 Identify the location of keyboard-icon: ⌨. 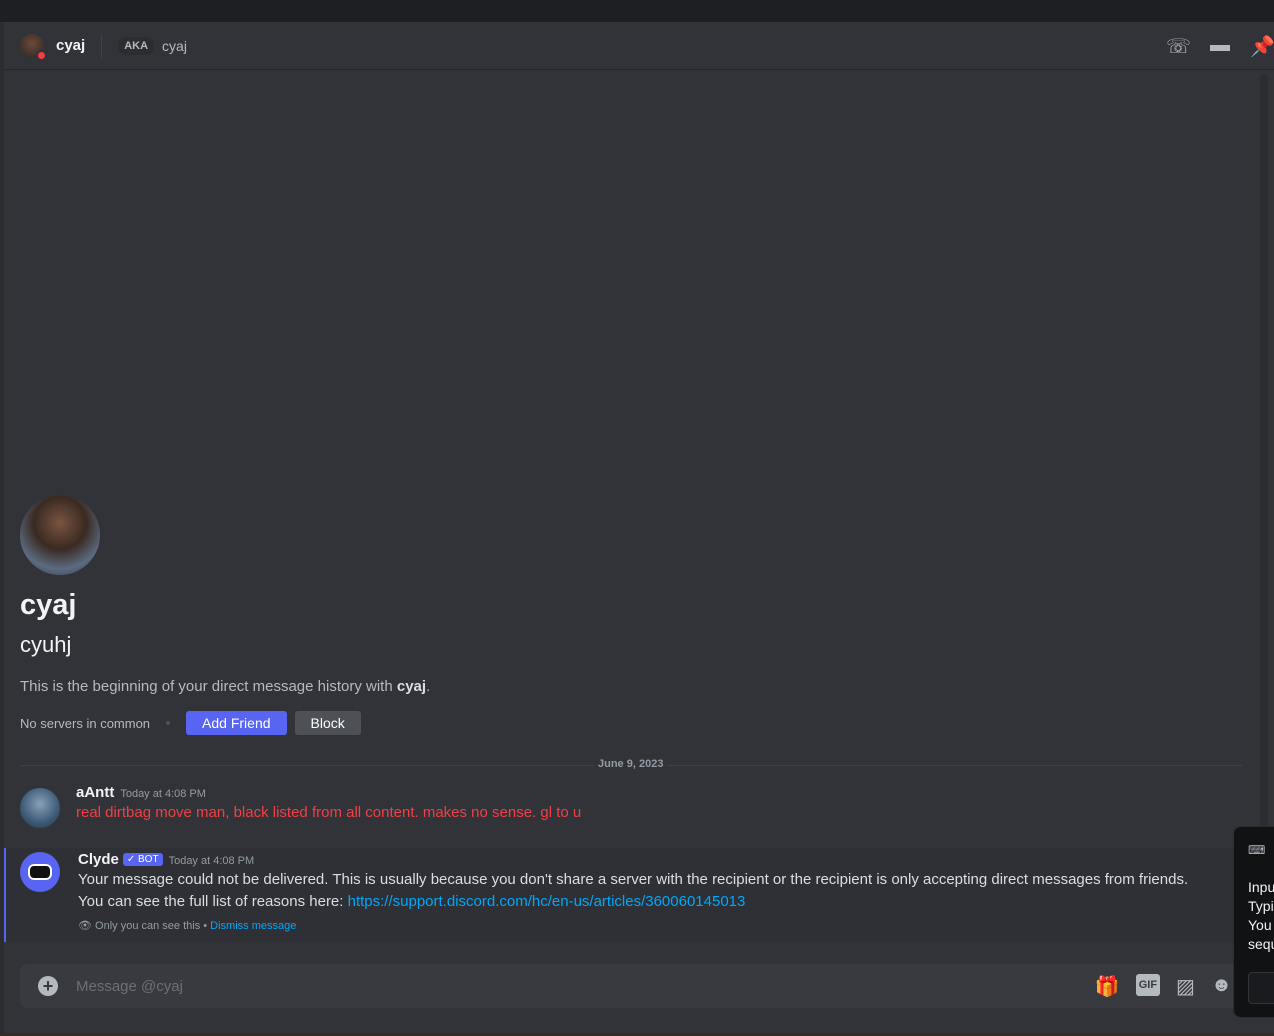
(1257, 850).